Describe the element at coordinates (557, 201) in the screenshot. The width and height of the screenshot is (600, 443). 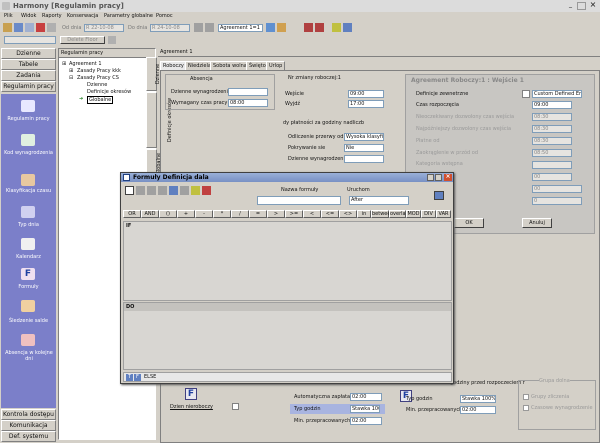
I see `row-stepper: 0` at that location.